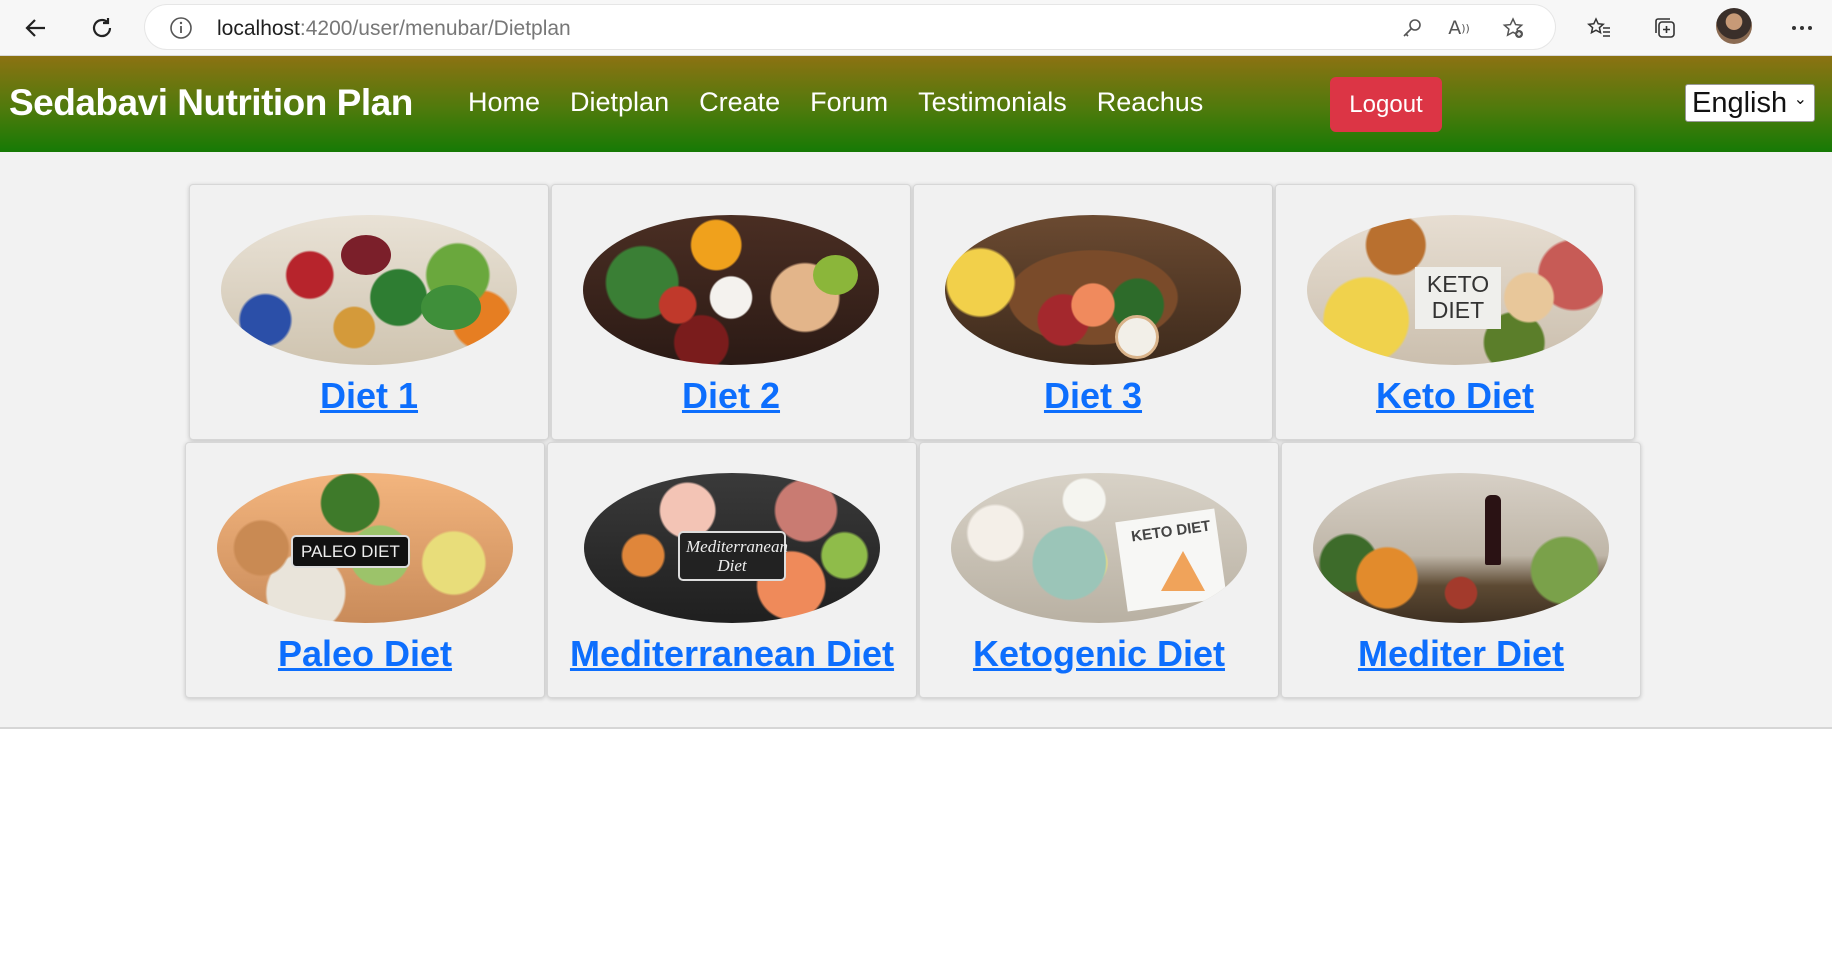 The height and width of the screenshot is (969, 1832). Describe the element at coordinates (435, 28) in the screenshot. I see `url-path: :4200/user/menubar/Dietplan` at that location.